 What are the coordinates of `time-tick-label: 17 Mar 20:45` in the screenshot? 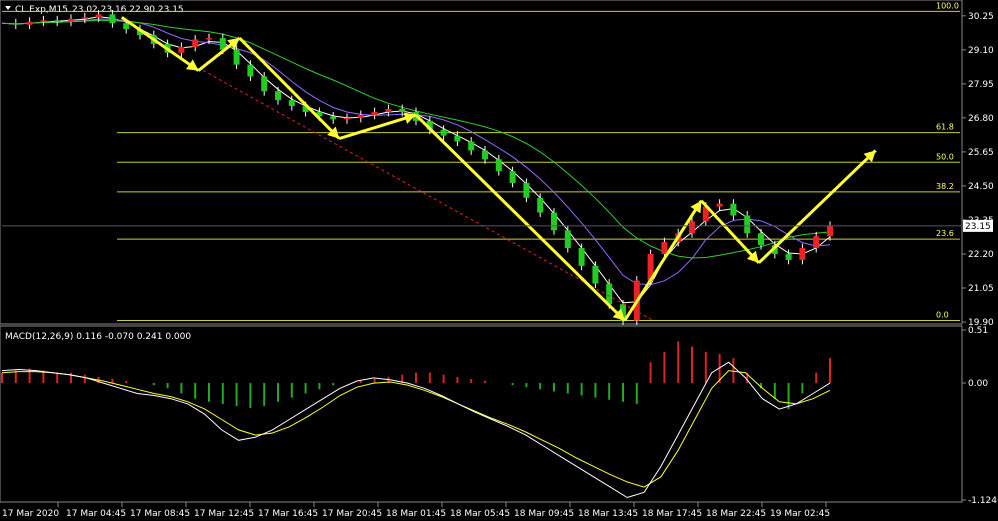 It's located at (352, 514).